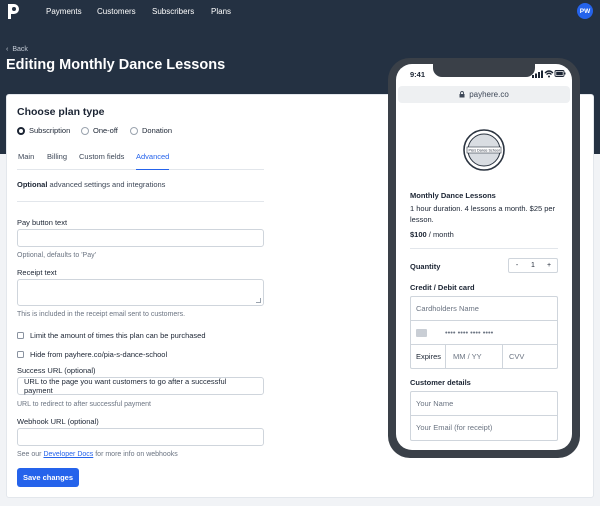  What do you see at coordinates (48, 477) in the screenshot?
I see `save-changes-button: Save changes` at bounding box center [48, 477].